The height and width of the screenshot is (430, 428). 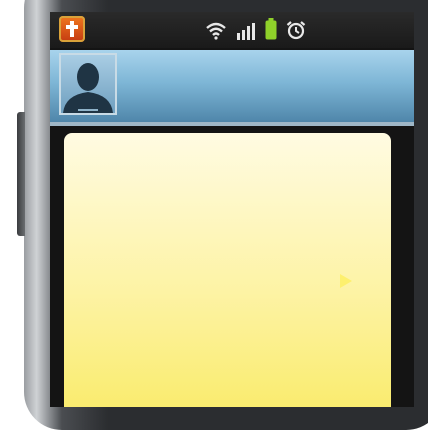 I want to click on status-icons, so click(x=255, y=29).